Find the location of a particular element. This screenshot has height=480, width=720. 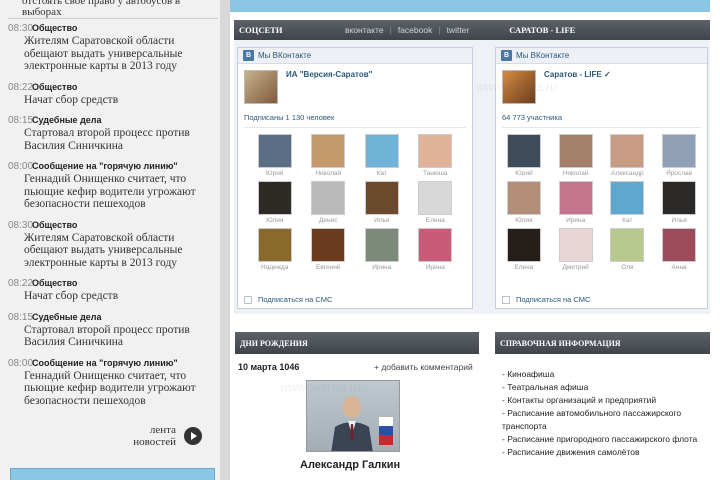

add-comment-link: + добавить комментарий is located at coordinates (423, 367).